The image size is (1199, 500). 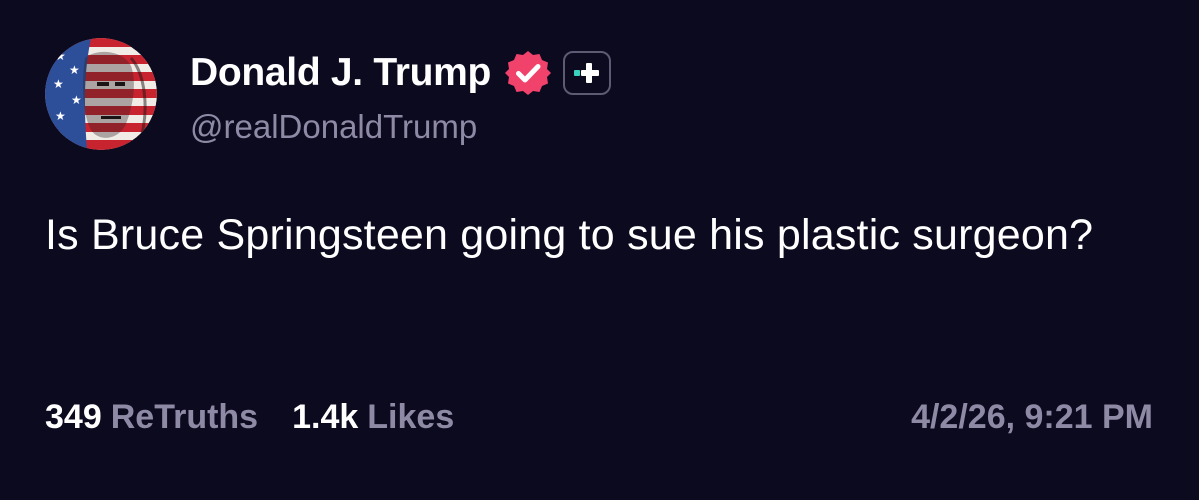 I want to click on post-timestamp: 4/2/26, 9:21 PM, so click(x=1032, y=417).